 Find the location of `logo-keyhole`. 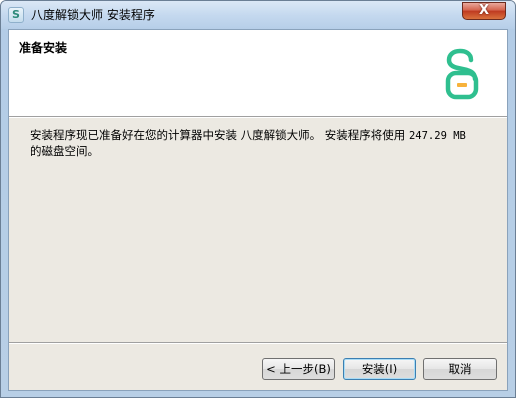

logo-keyhole is located at coordinates (462, 85).